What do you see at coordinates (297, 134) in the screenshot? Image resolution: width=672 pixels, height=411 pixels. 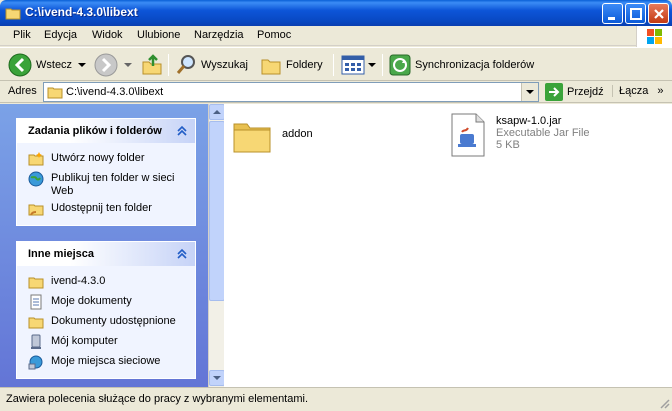 I see `file-name: addon` at bounding box center [297, 134].